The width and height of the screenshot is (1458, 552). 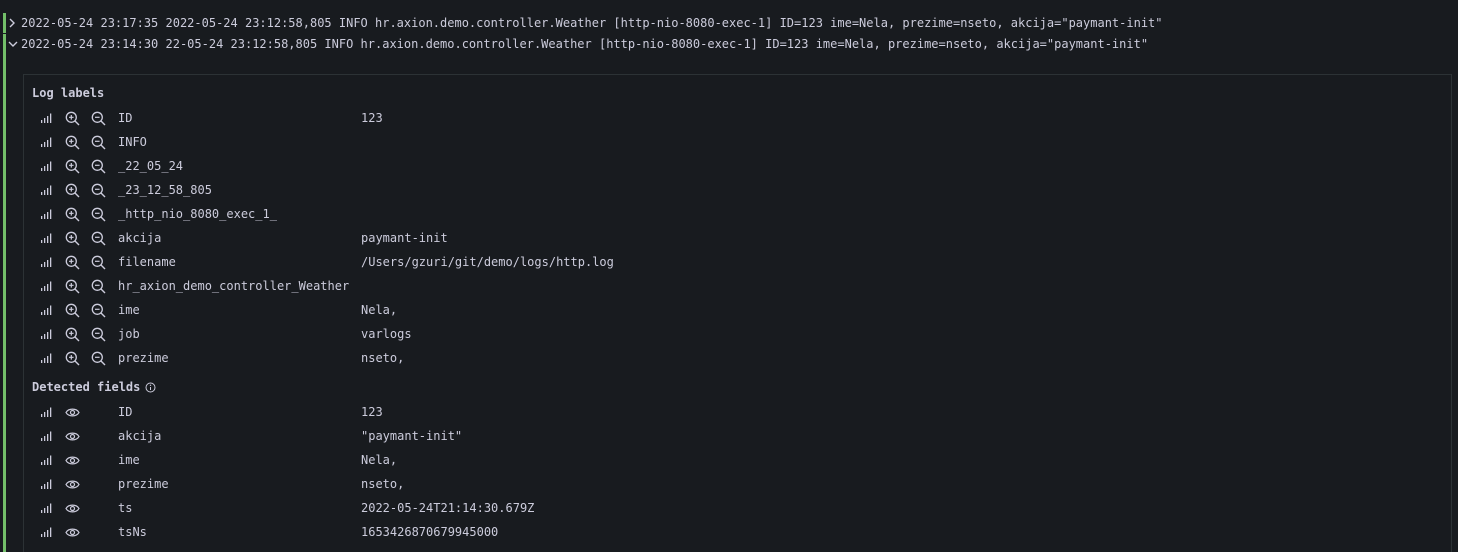 What do you see at coordinates (487, 262) in the screenshot?
I see `field-value: /Users/gzuri/git/demo/logs/http.log` at bounding box center [487, 262].